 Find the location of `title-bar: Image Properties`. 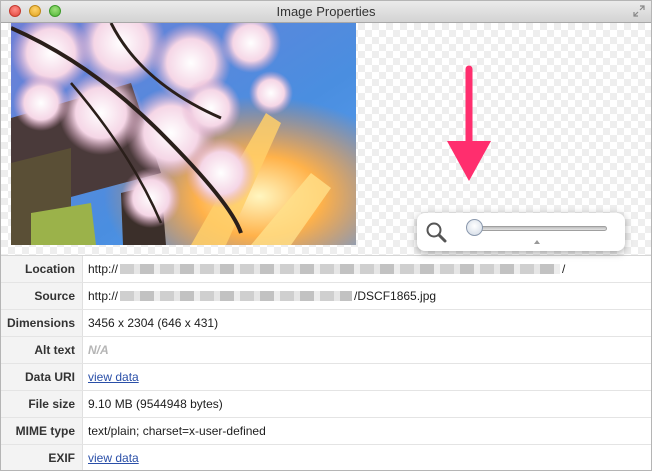

title-bar: Image Properties is located at coordinates (326, 12).